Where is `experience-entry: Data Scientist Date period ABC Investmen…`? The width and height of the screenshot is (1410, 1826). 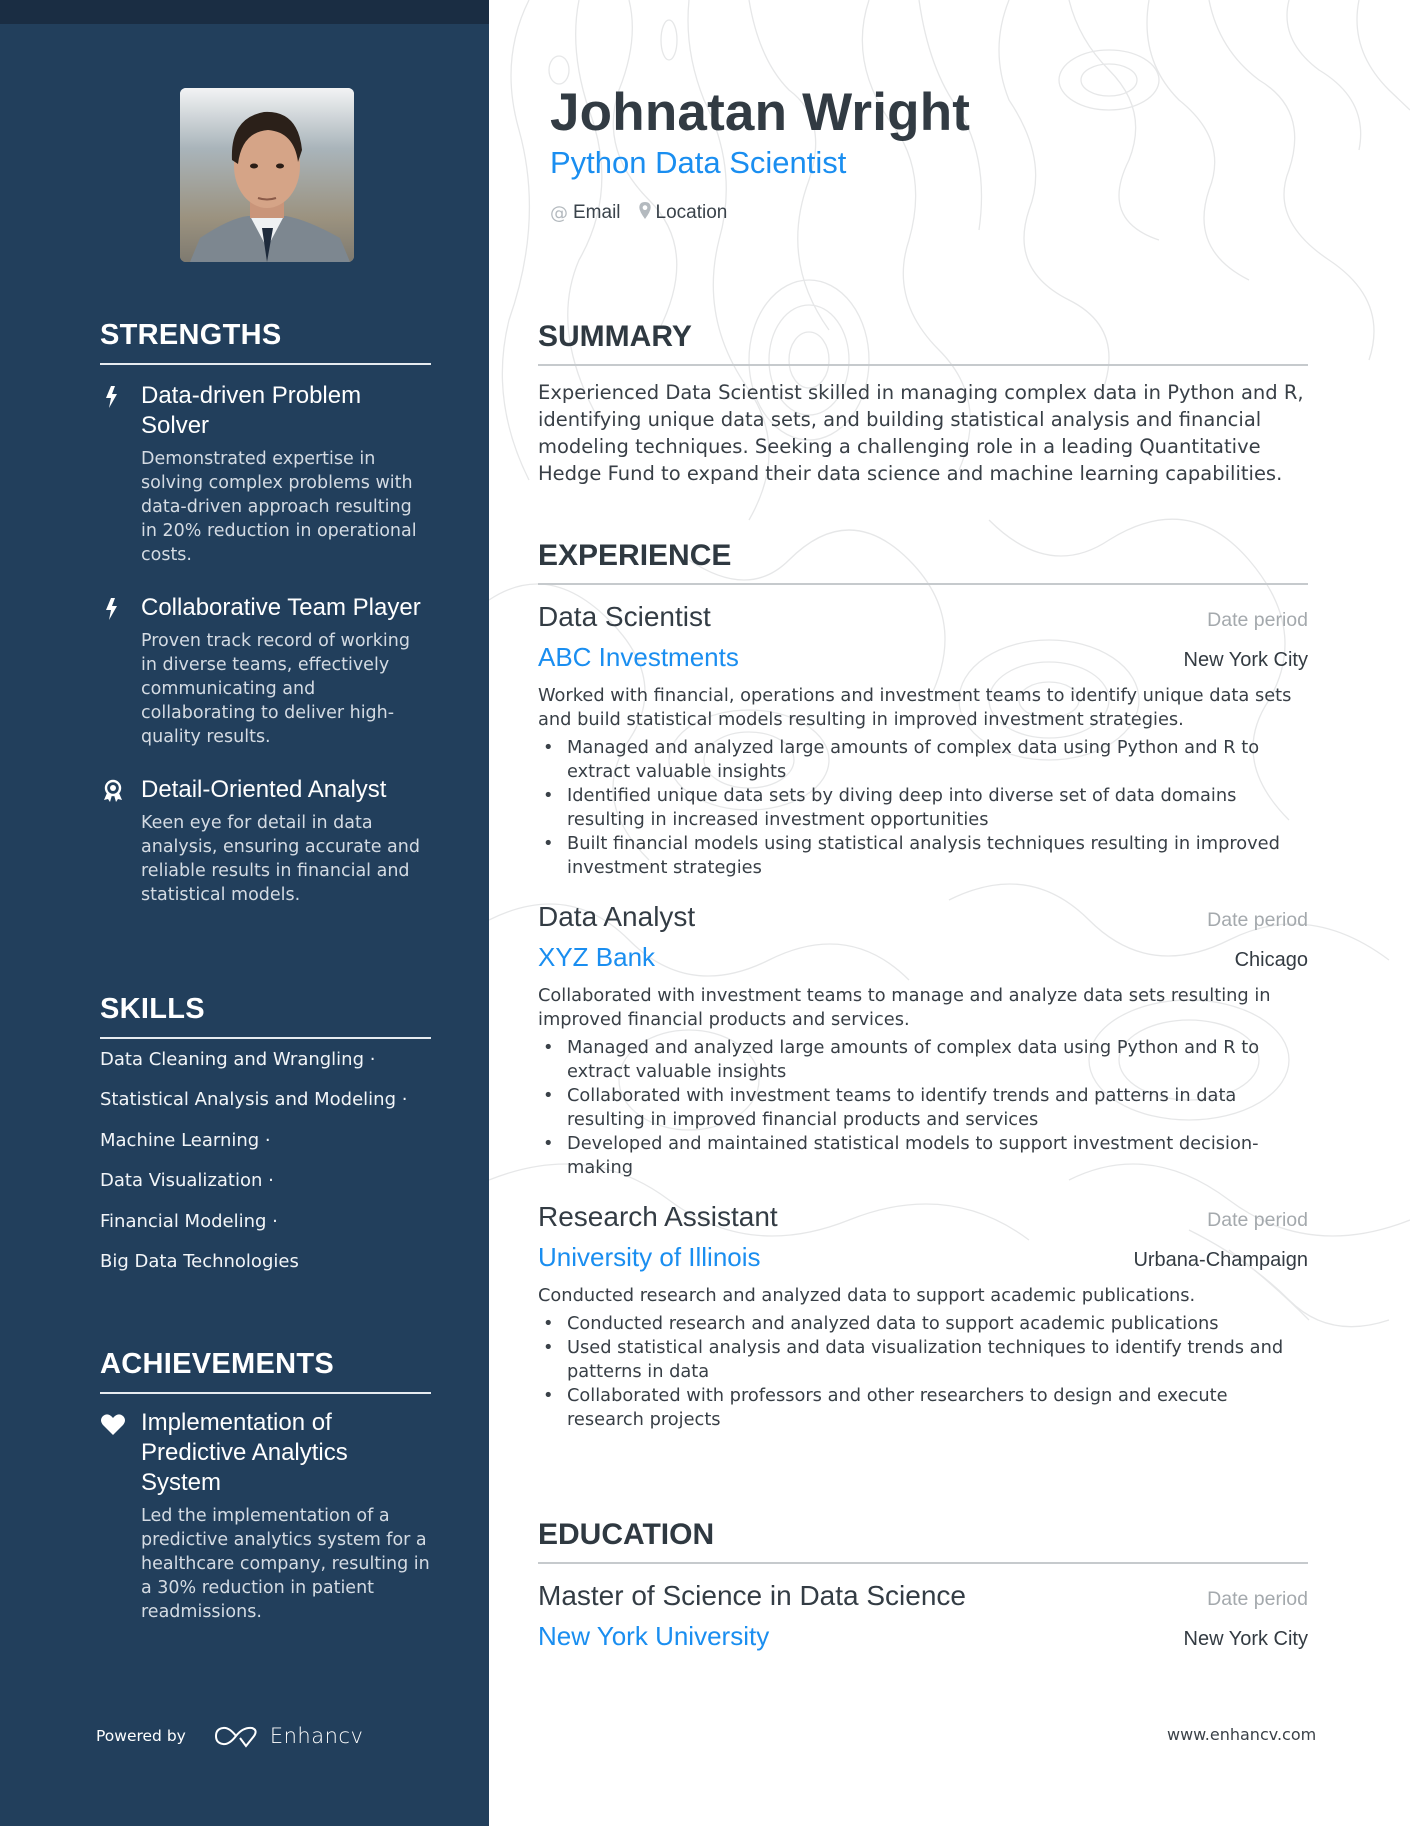
experience-entry: Data Scientist Date period ABC Investmen… is located at coordinates (923, 738).